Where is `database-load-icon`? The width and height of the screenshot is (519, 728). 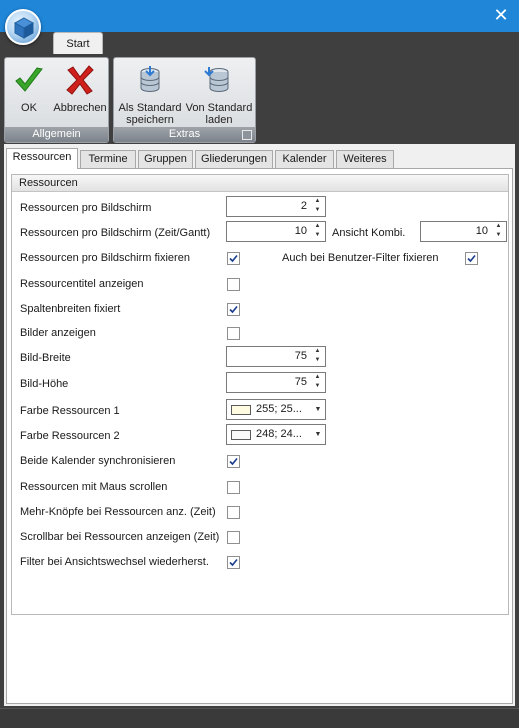
database-load-icon is located at coordinates (216, 79).